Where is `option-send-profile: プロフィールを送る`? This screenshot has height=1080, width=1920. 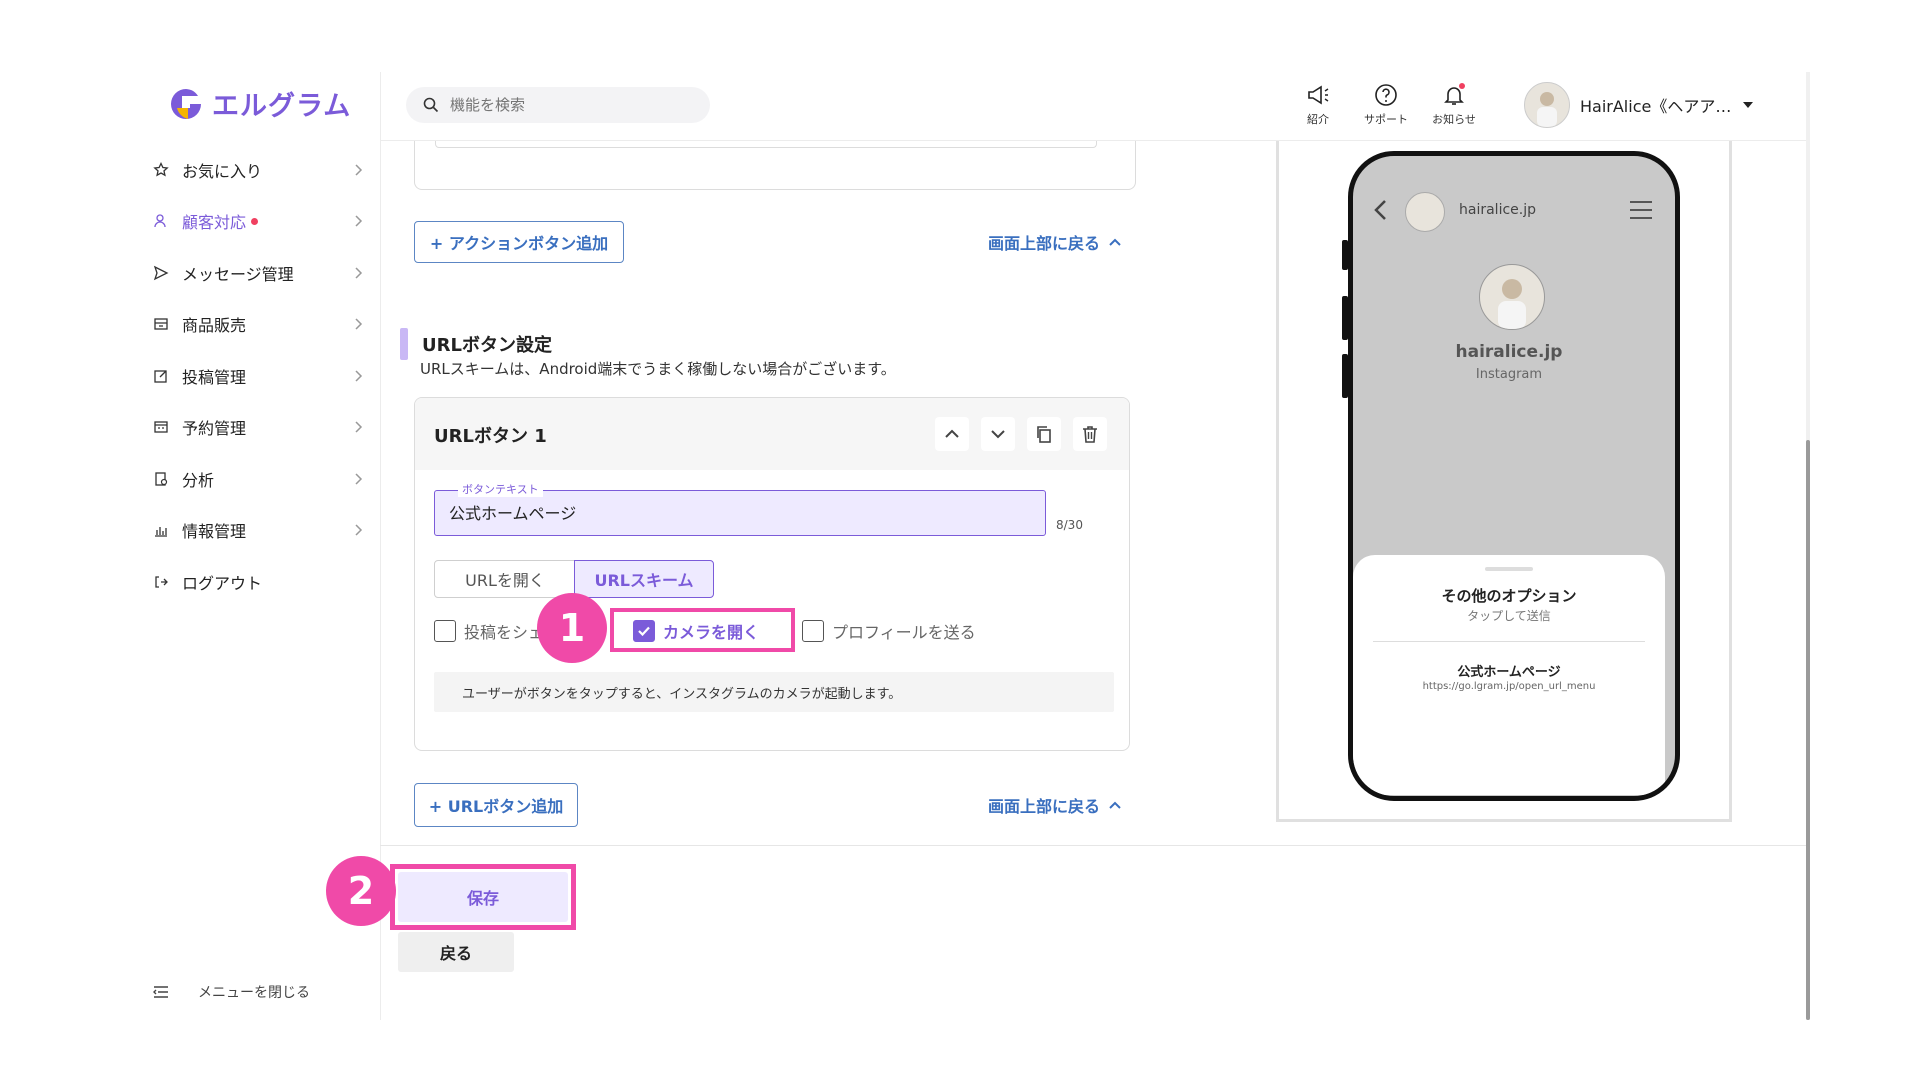
option-send-profile: プロフィールを送る is located at coordinates (889, 631).